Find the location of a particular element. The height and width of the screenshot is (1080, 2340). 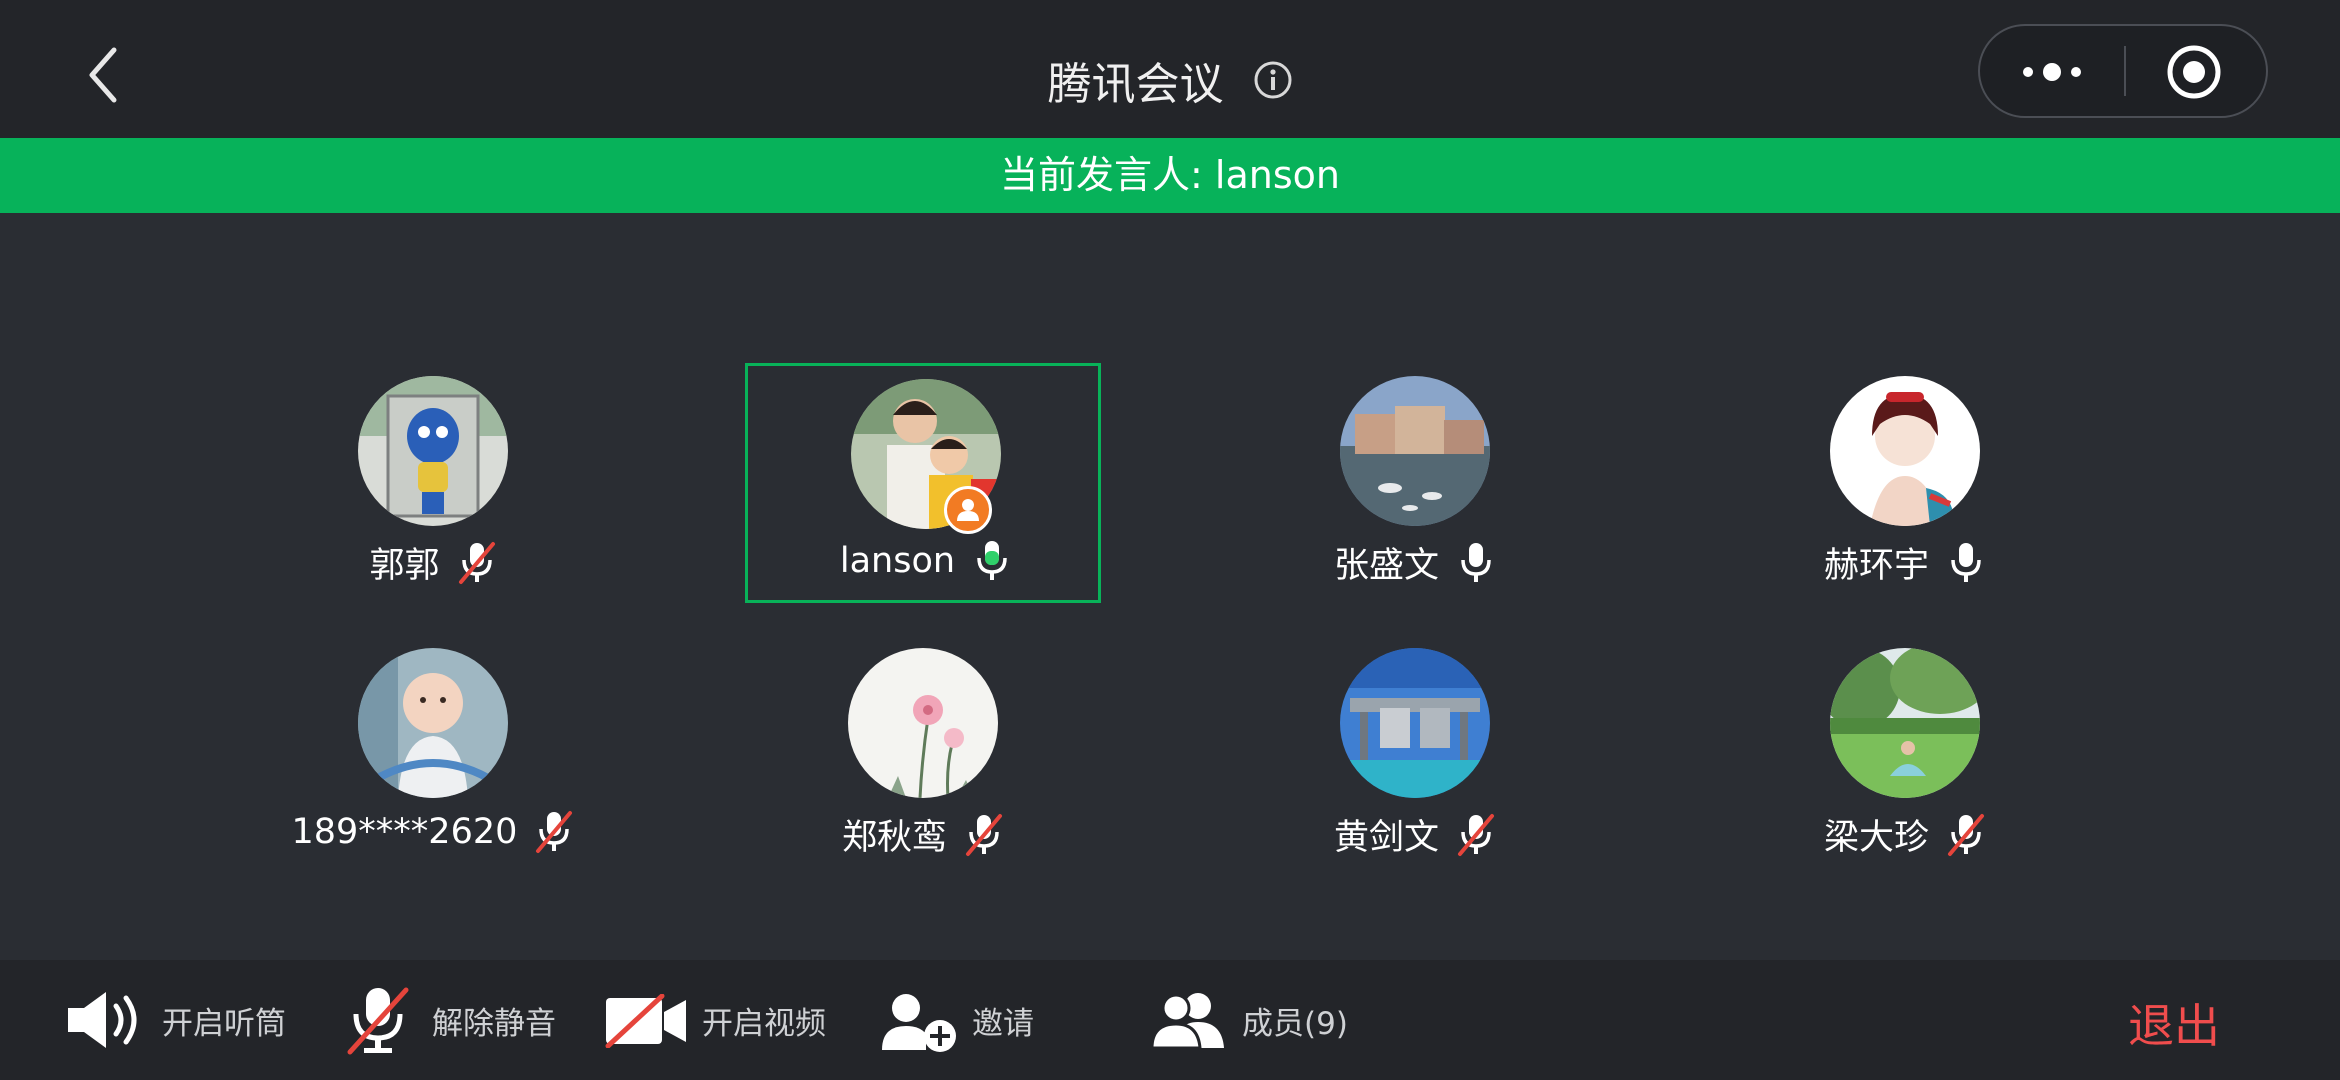

start-video-button: 开启视频 is located at coordinates (719, 1020).